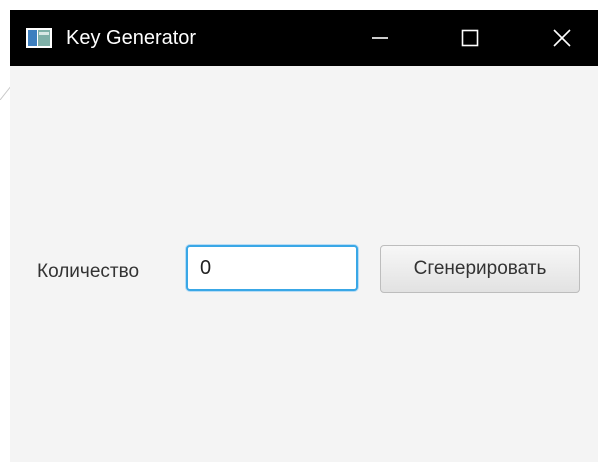 This screenshot has width=600, height=462. I want to click on minimize-icon, so click(380, 38).